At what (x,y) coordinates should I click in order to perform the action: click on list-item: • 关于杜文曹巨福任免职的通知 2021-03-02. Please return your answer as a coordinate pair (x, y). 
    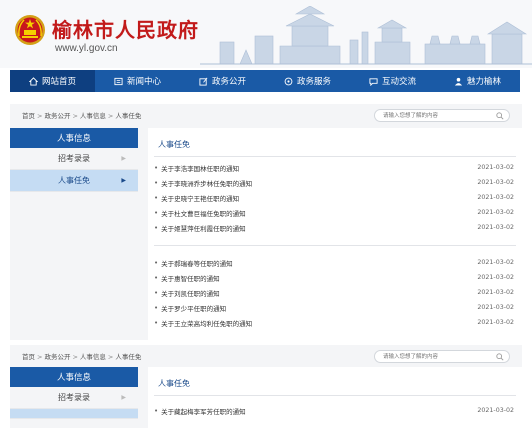
    Looking at the image, I should click on (334, 212).